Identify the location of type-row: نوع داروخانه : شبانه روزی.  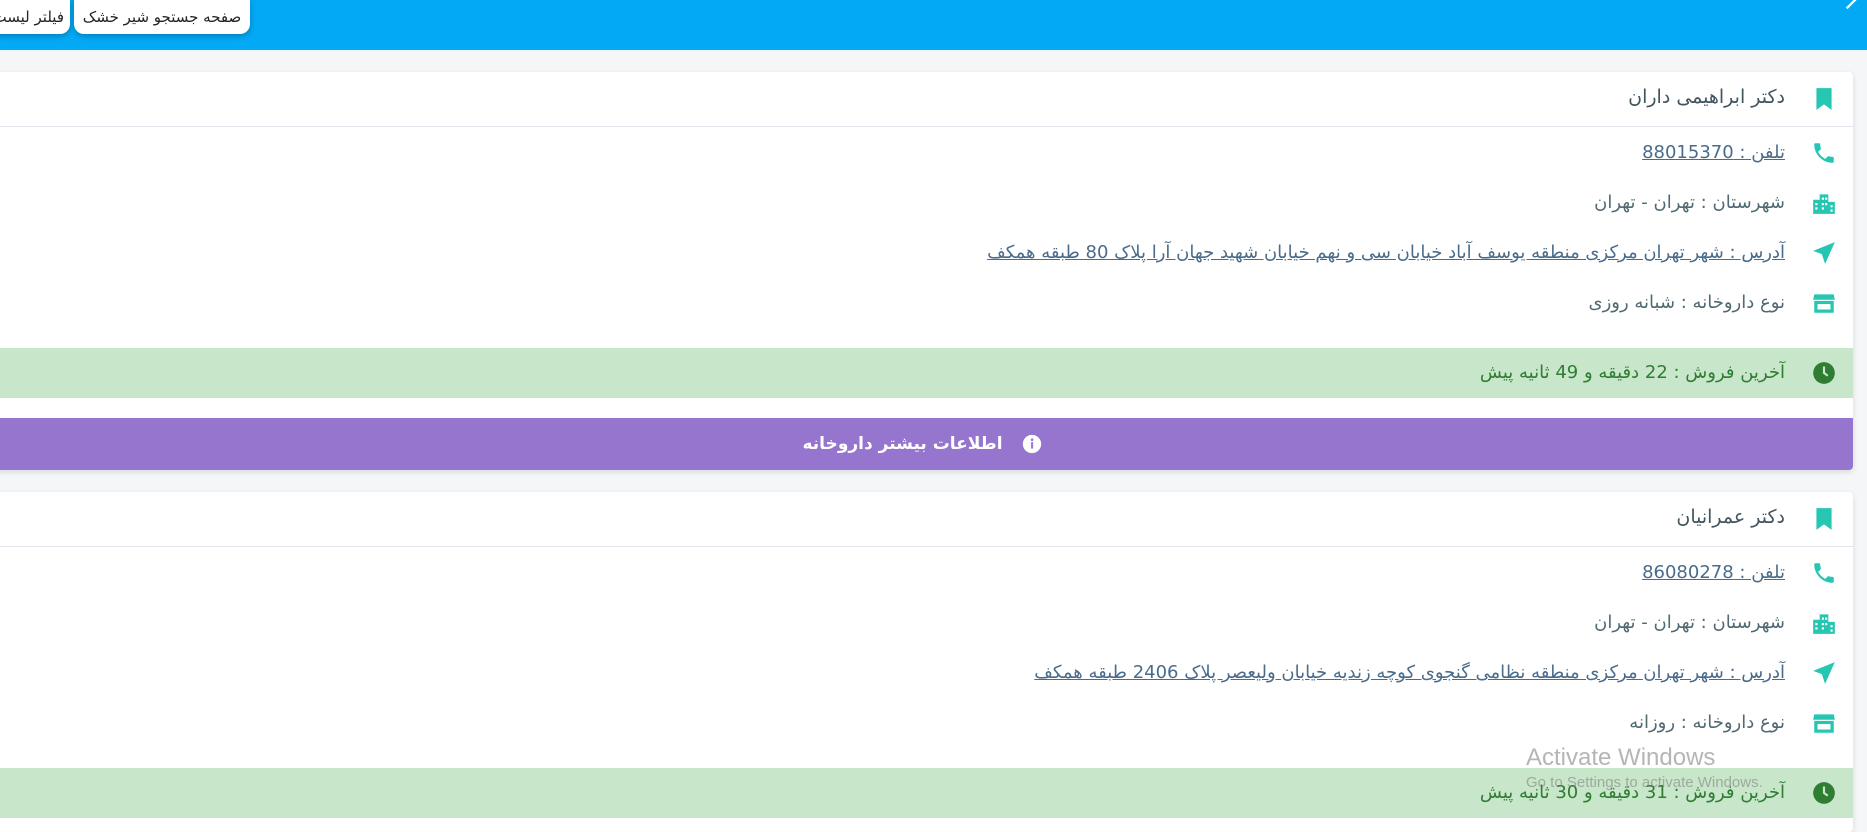
(926, 303).